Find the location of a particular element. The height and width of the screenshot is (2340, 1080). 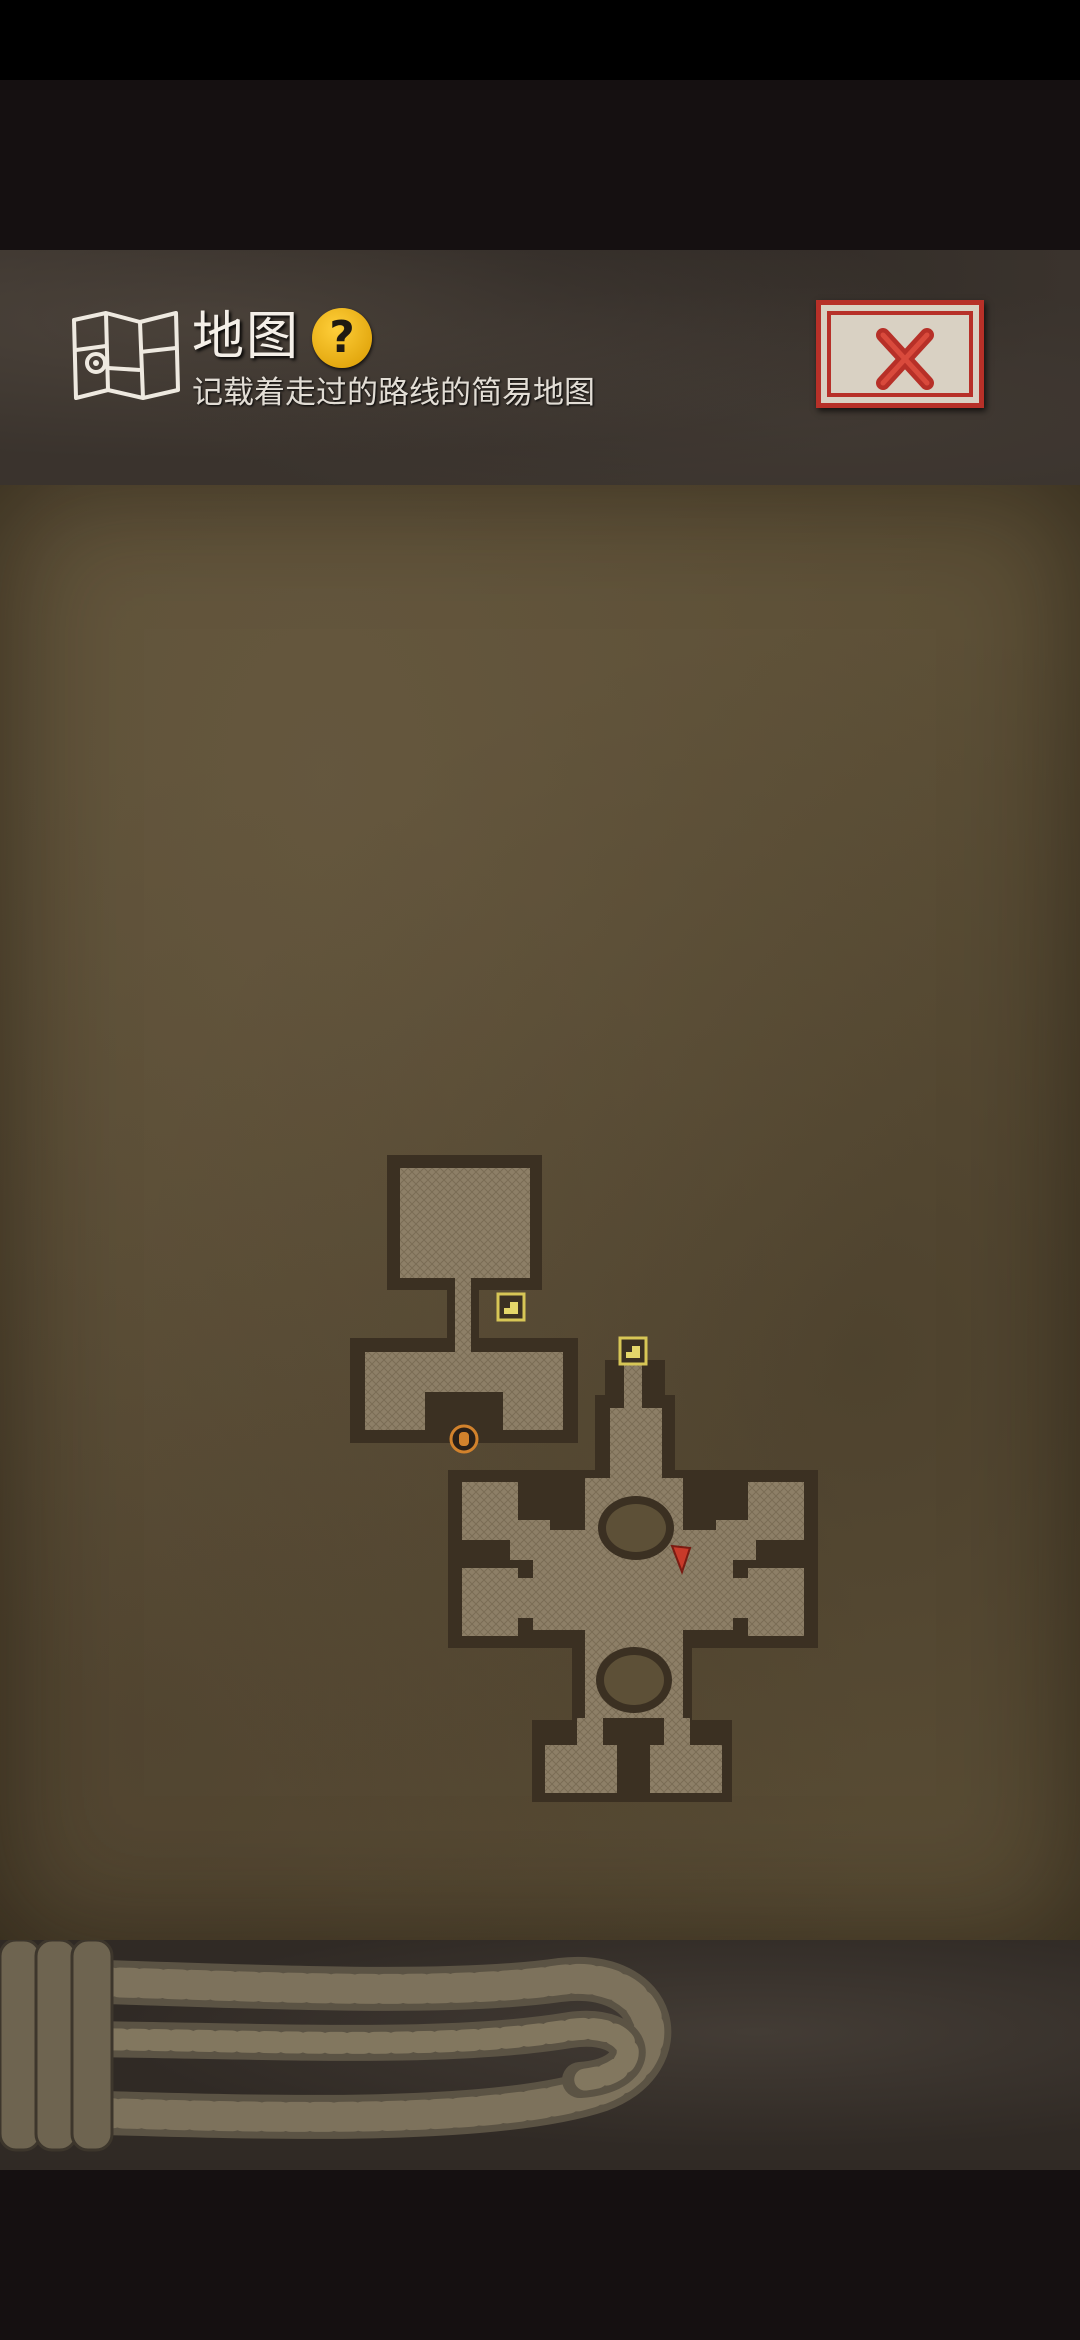

map-icon is located at coordinates (126, 355).